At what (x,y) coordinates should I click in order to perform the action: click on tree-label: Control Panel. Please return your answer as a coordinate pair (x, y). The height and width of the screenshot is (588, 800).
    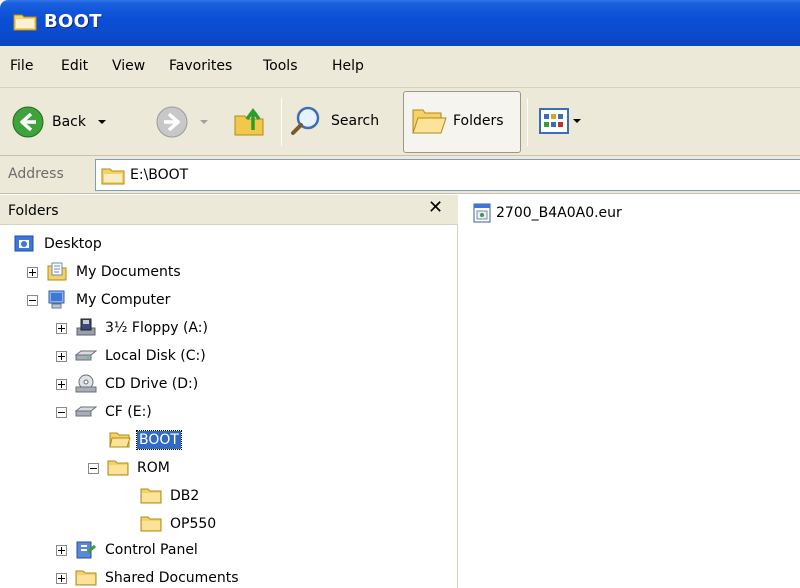
    Looking at the image, I should click on (151, 550).